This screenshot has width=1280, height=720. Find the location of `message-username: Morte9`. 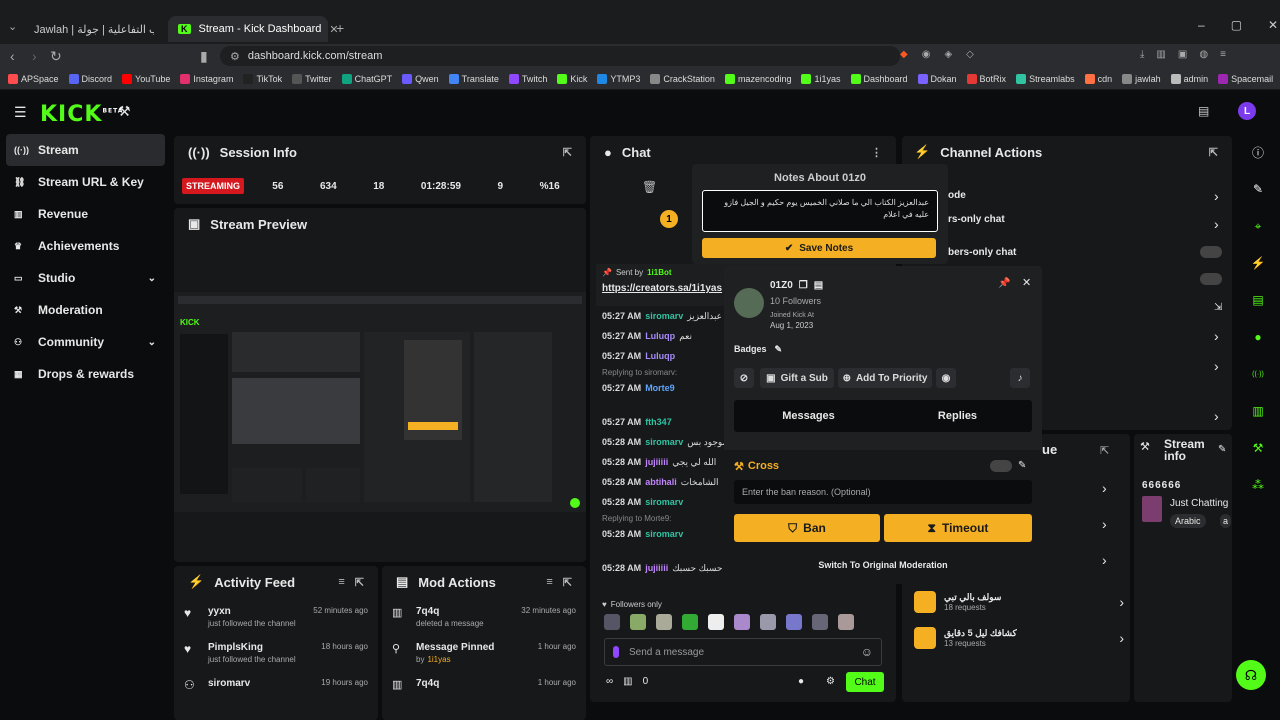

message-username: Morte9 is located at coordinates (660, 388).